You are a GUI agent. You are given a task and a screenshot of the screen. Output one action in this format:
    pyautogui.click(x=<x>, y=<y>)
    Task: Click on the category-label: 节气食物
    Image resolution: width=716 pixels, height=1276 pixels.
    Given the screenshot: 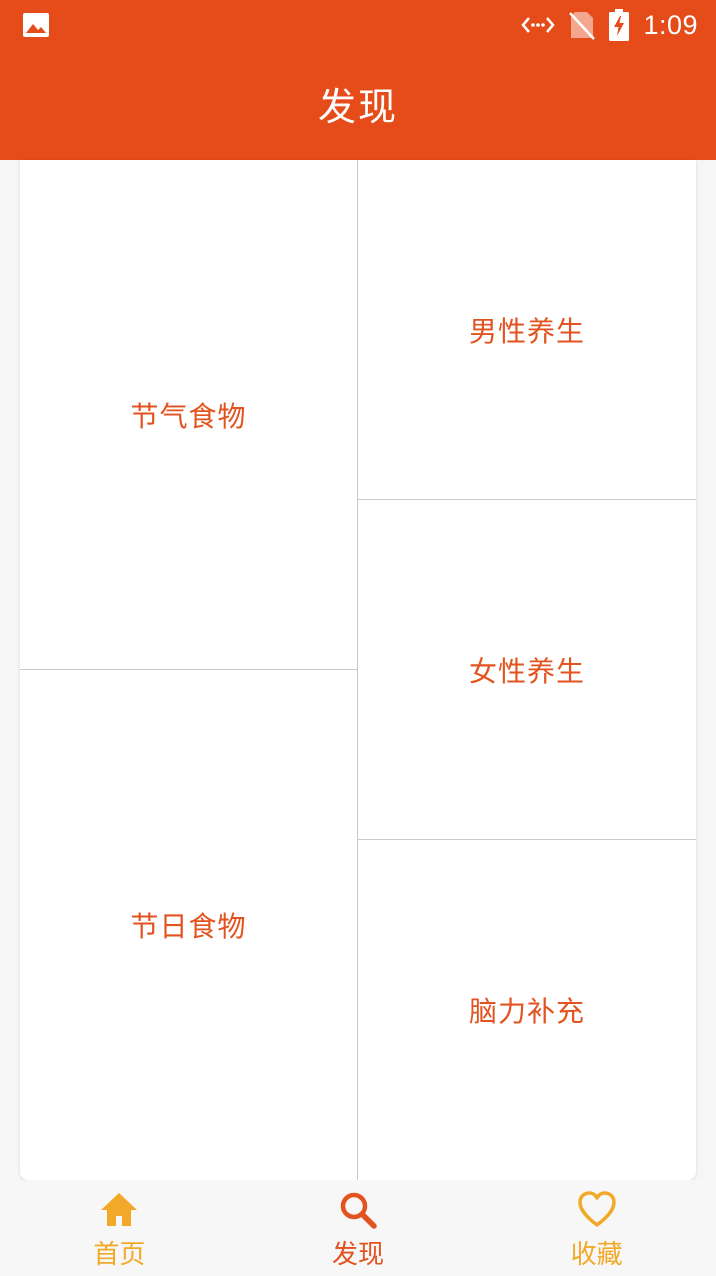 What is the action you would take?
    pyautogui.click(x=188, y=416)
    